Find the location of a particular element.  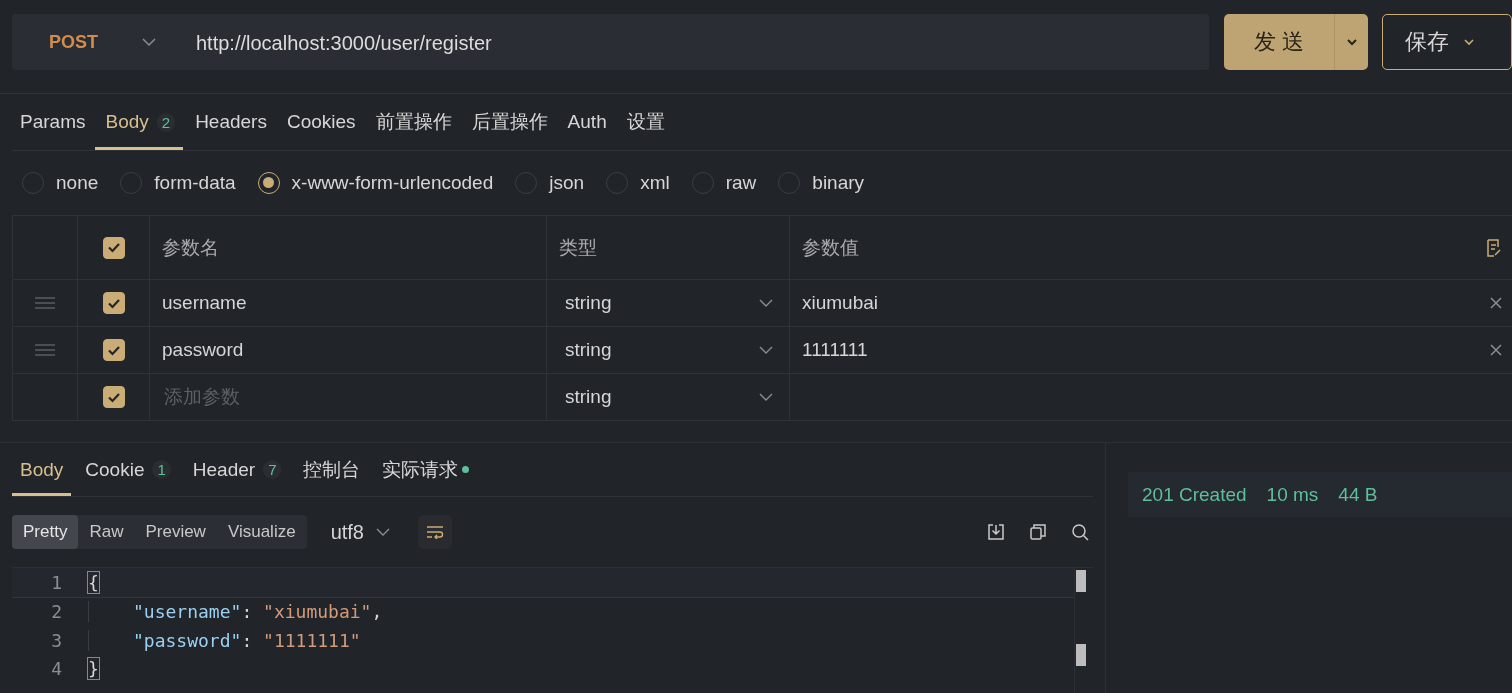

encoding-dropdown: utf8 is located at coordinates (360, 532).